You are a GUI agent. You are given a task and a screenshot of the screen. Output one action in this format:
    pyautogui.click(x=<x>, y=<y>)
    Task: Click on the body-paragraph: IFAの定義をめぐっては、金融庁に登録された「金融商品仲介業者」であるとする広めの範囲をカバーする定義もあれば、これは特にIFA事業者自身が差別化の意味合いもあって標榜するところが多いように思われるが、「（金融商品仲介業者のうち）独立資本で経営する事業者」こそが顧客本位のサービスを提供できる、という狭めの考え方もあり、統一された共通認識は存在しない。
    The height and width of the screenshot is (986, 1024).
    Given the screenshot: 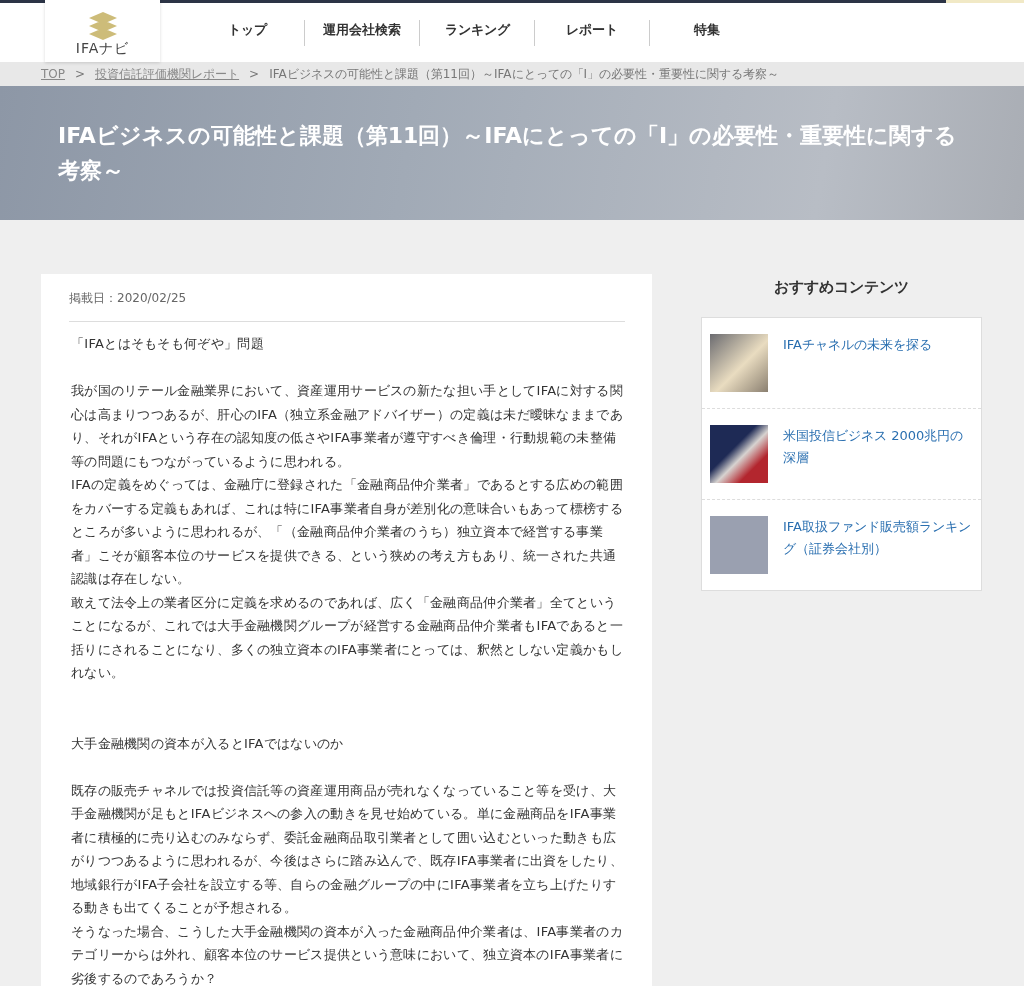 What is the action you would take?
    pyautogui.click(x=347, y=532)
    